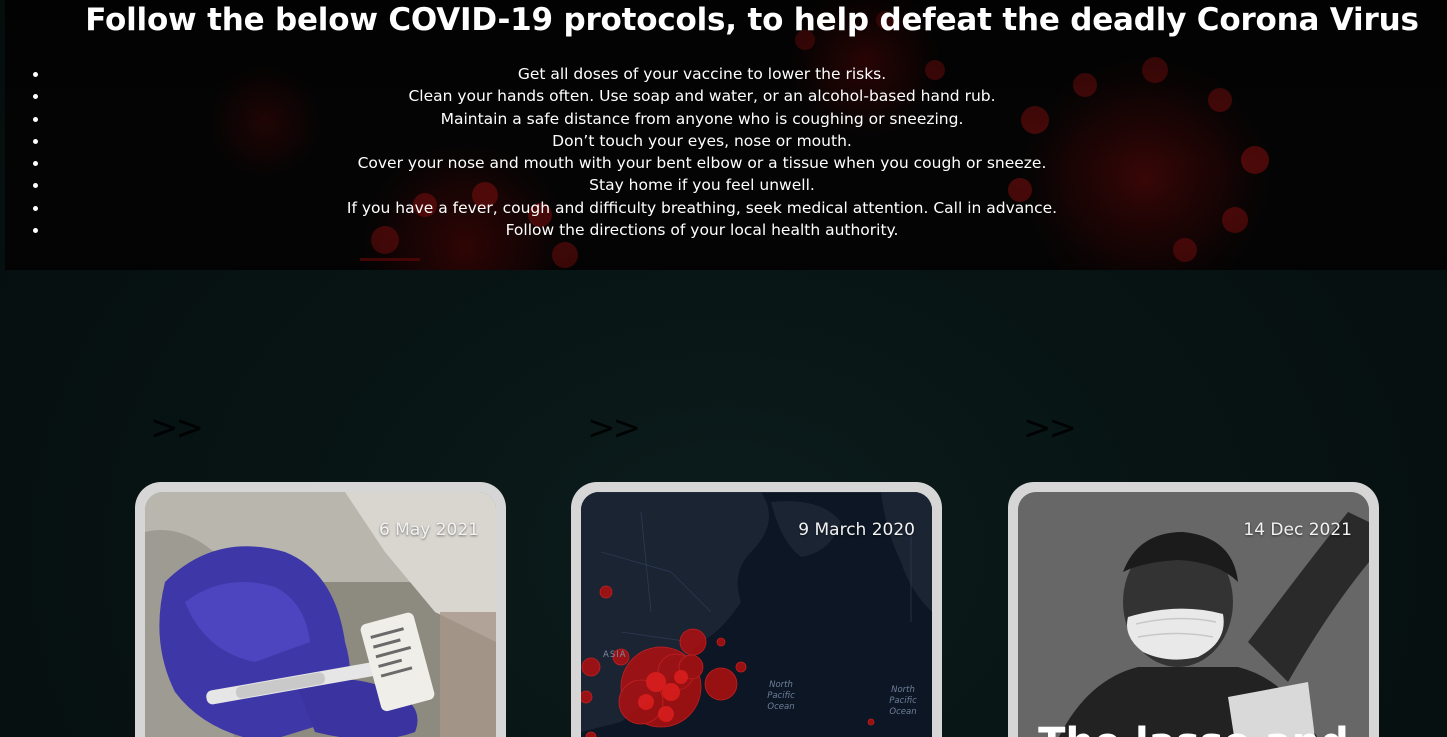 This screenshot has width=1447, height=737. I want to click on card-image: 14 Dec 2021 The lasso and, so click(1193, 614).